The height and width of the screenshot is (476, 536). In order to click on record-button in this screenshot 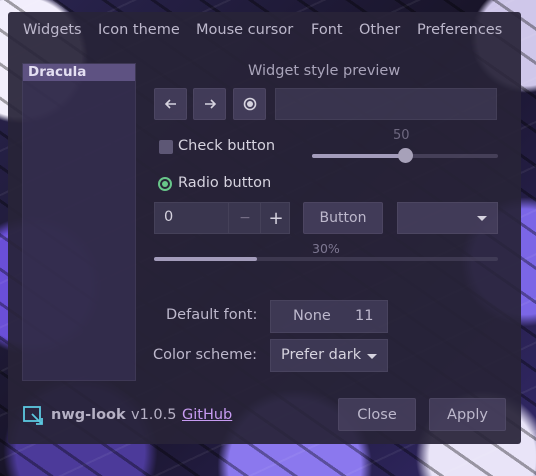, I will do `click(249, 104)`.